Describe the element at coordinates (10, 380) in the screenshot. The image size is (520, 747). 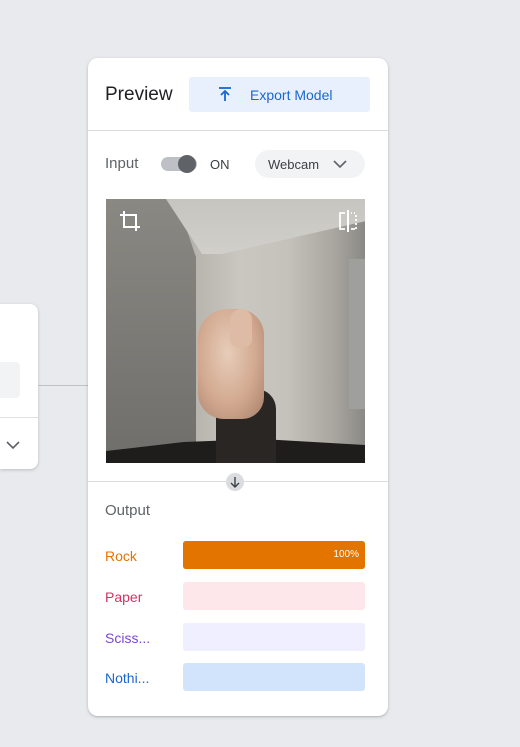
I see `adjacent-card-field` at that location.